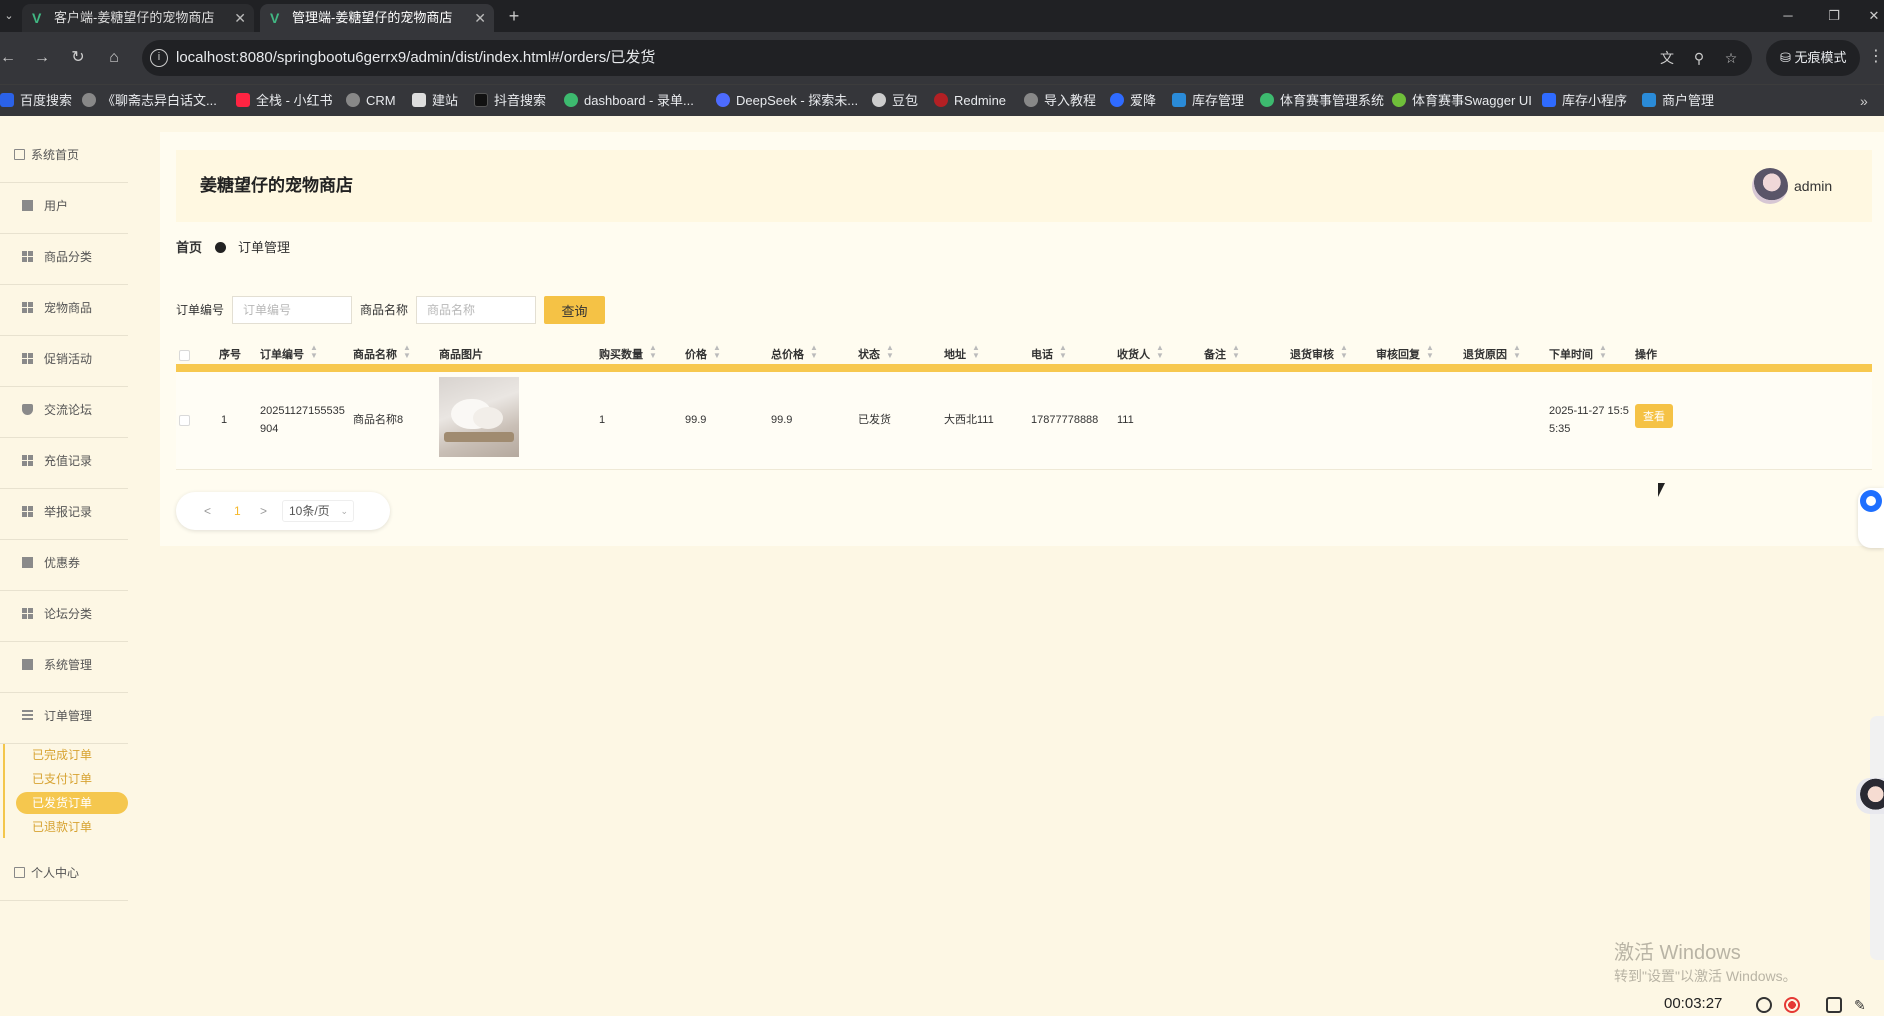 This screenshot has width=1884, height=1016. Describe the element at coordinates (9, 16) in the screenshot. I see `tab-search-chevron-icon: ⌄` at that location.